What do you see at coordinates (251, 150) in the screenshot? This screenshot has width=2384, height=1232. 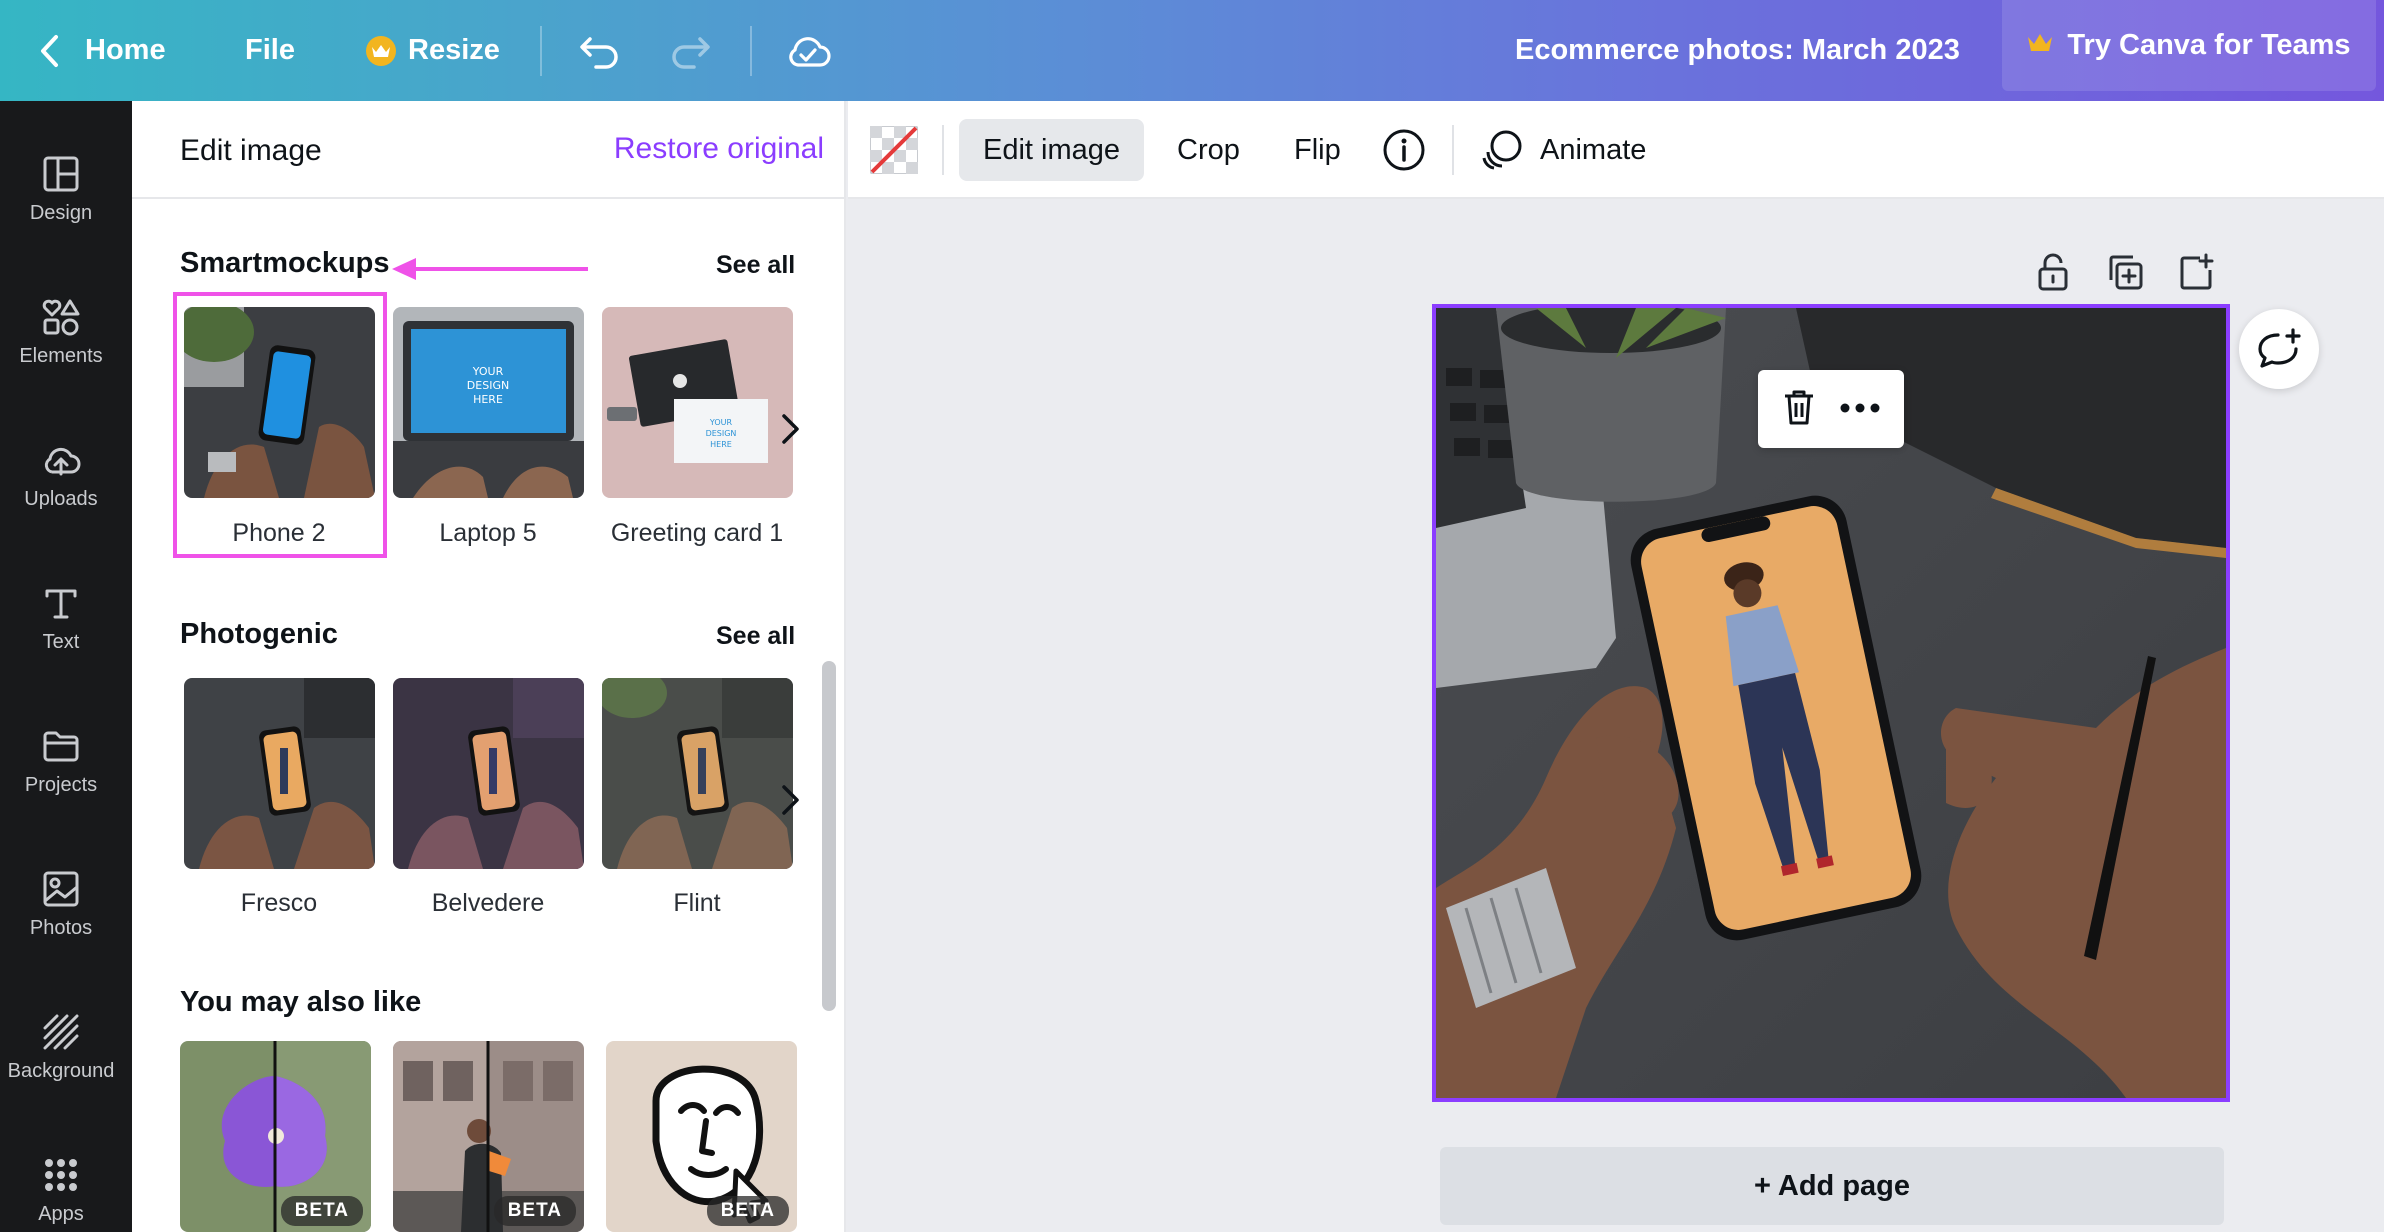 I see `panel-title: Edit image` at bounding box center [251, 150].